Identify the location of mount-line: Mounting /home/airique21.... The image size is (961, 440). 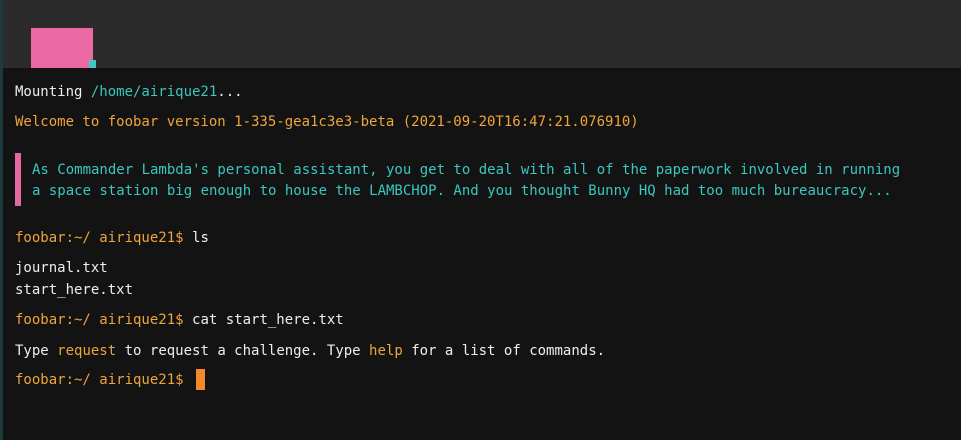
(129, 92).